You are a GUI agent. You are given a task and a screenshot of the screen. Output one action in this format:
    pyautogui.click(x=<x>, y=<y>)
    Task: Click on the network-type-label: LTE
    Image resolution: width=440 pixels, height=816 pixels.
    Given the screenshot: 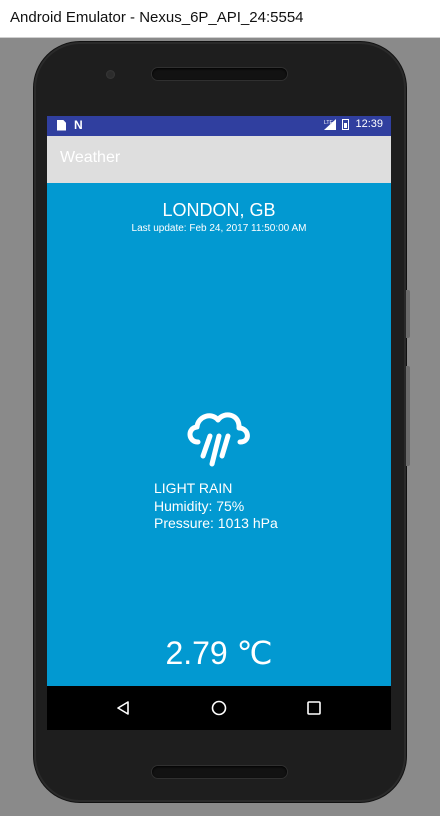 What is the action you would take?
    pyautogui.click(x=328, y=123)
    